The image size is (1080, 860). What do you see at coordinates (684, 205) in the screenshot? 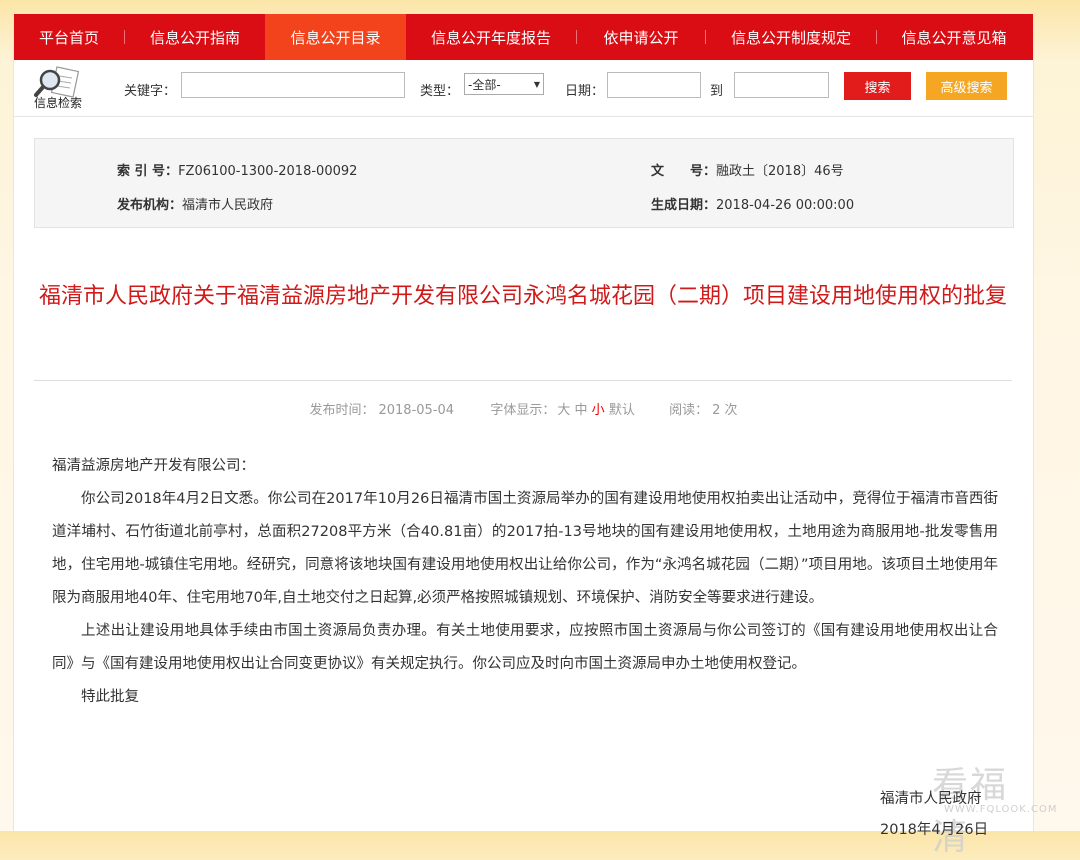
I see `meta-date-label: 生成日期：` at bounding box center [684, 205].